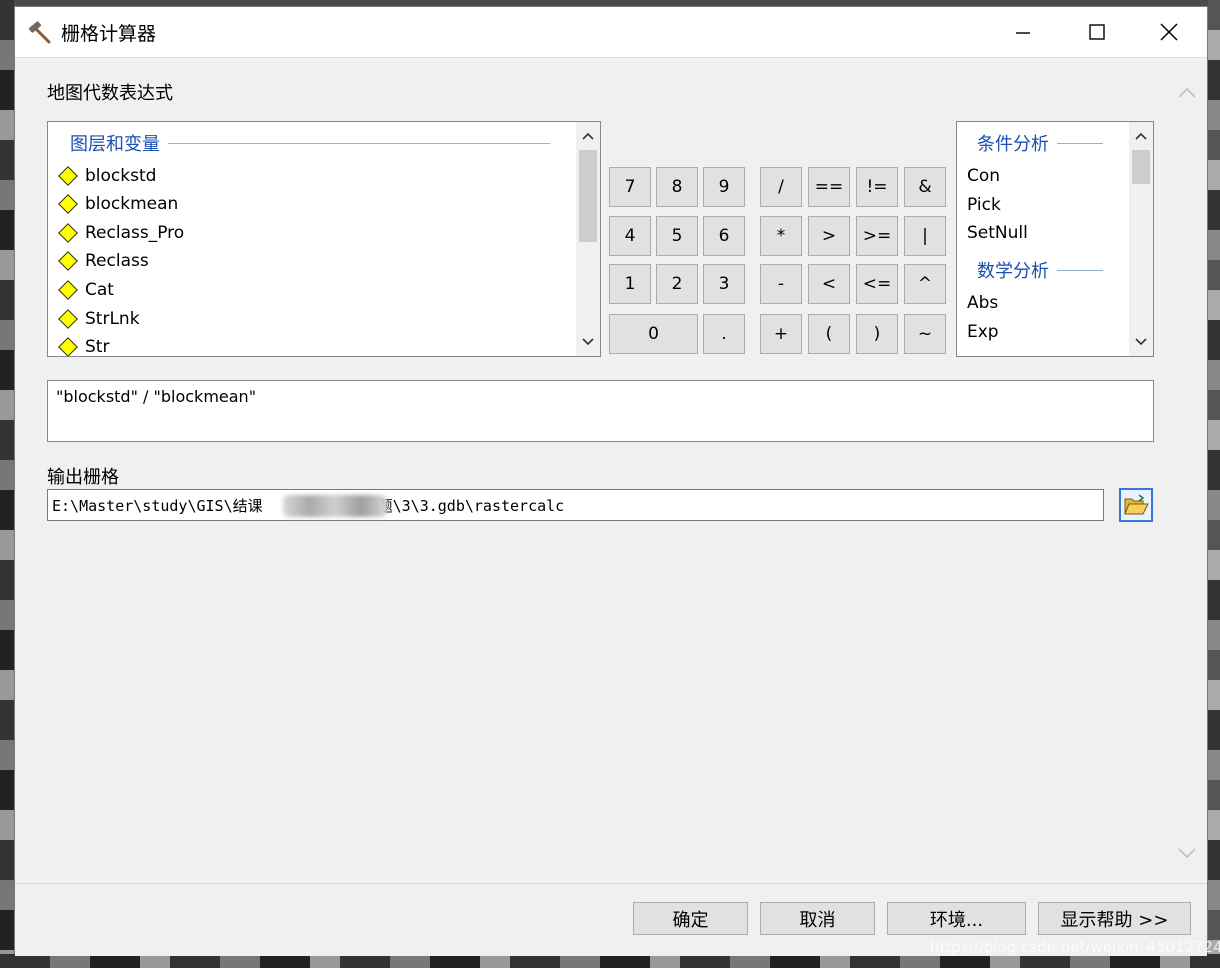 This screenshot has width=1220, height=968. I want to click on layers-group-title: 图层和变量, so click(115, 144).